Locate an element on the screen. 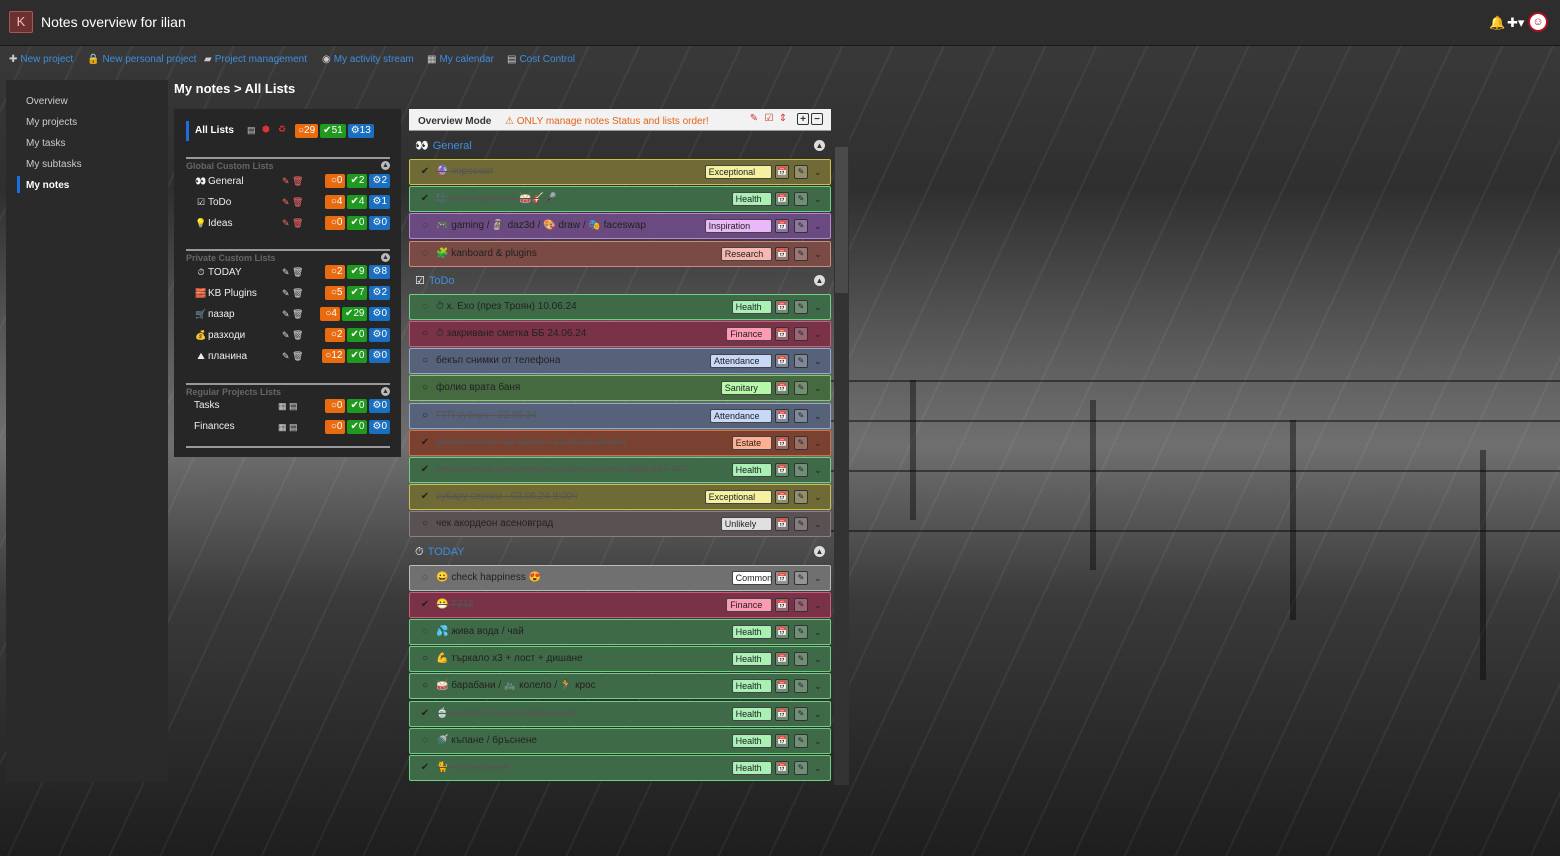 This screenshot has height=856, width=1560. group-header-today: ⏱ TODAY ▲ is located at coordinates (620, 552).